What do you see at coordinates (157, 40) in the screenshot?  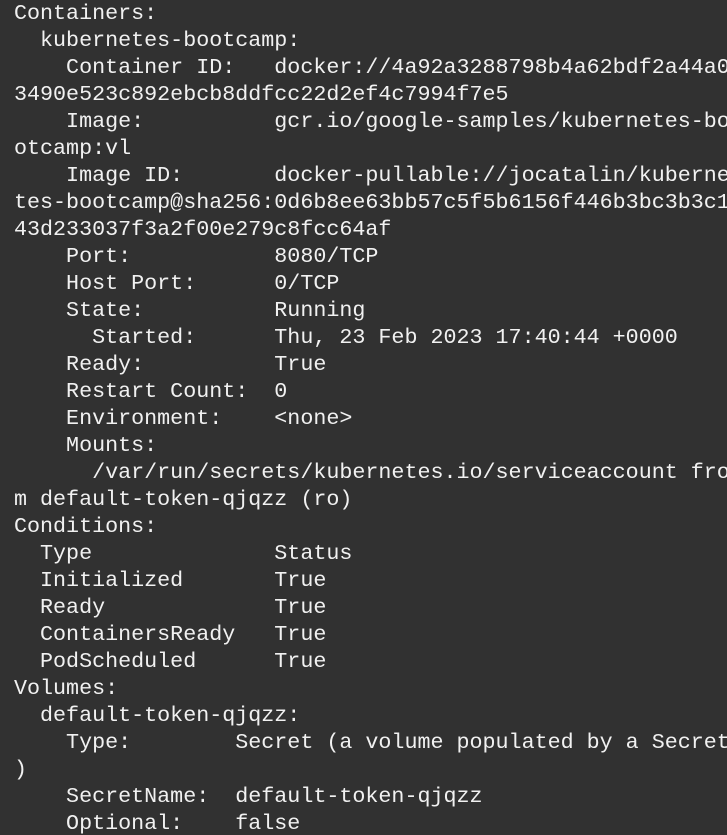 I see `terminal-line: kubernetes-bootcamp:` at bounding box center [157, 40].